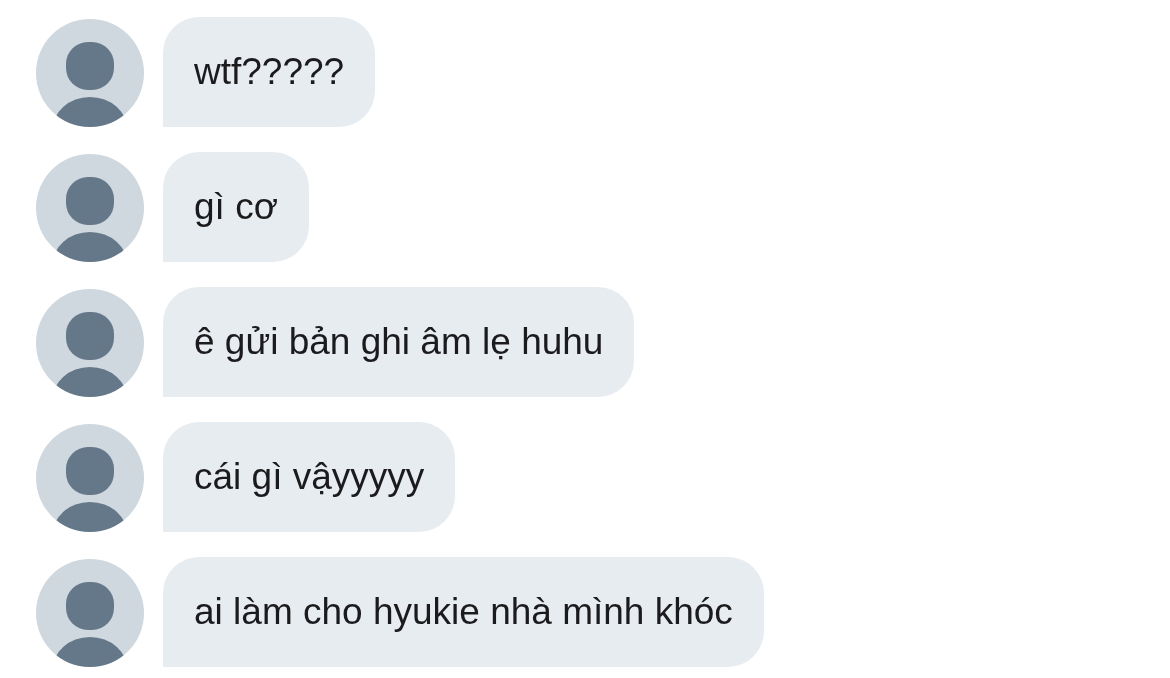 The image size is (1170, 678). I want to click on message-bubble: ê gửi bản ghi âm lẹ huhu, so click(399, 342).